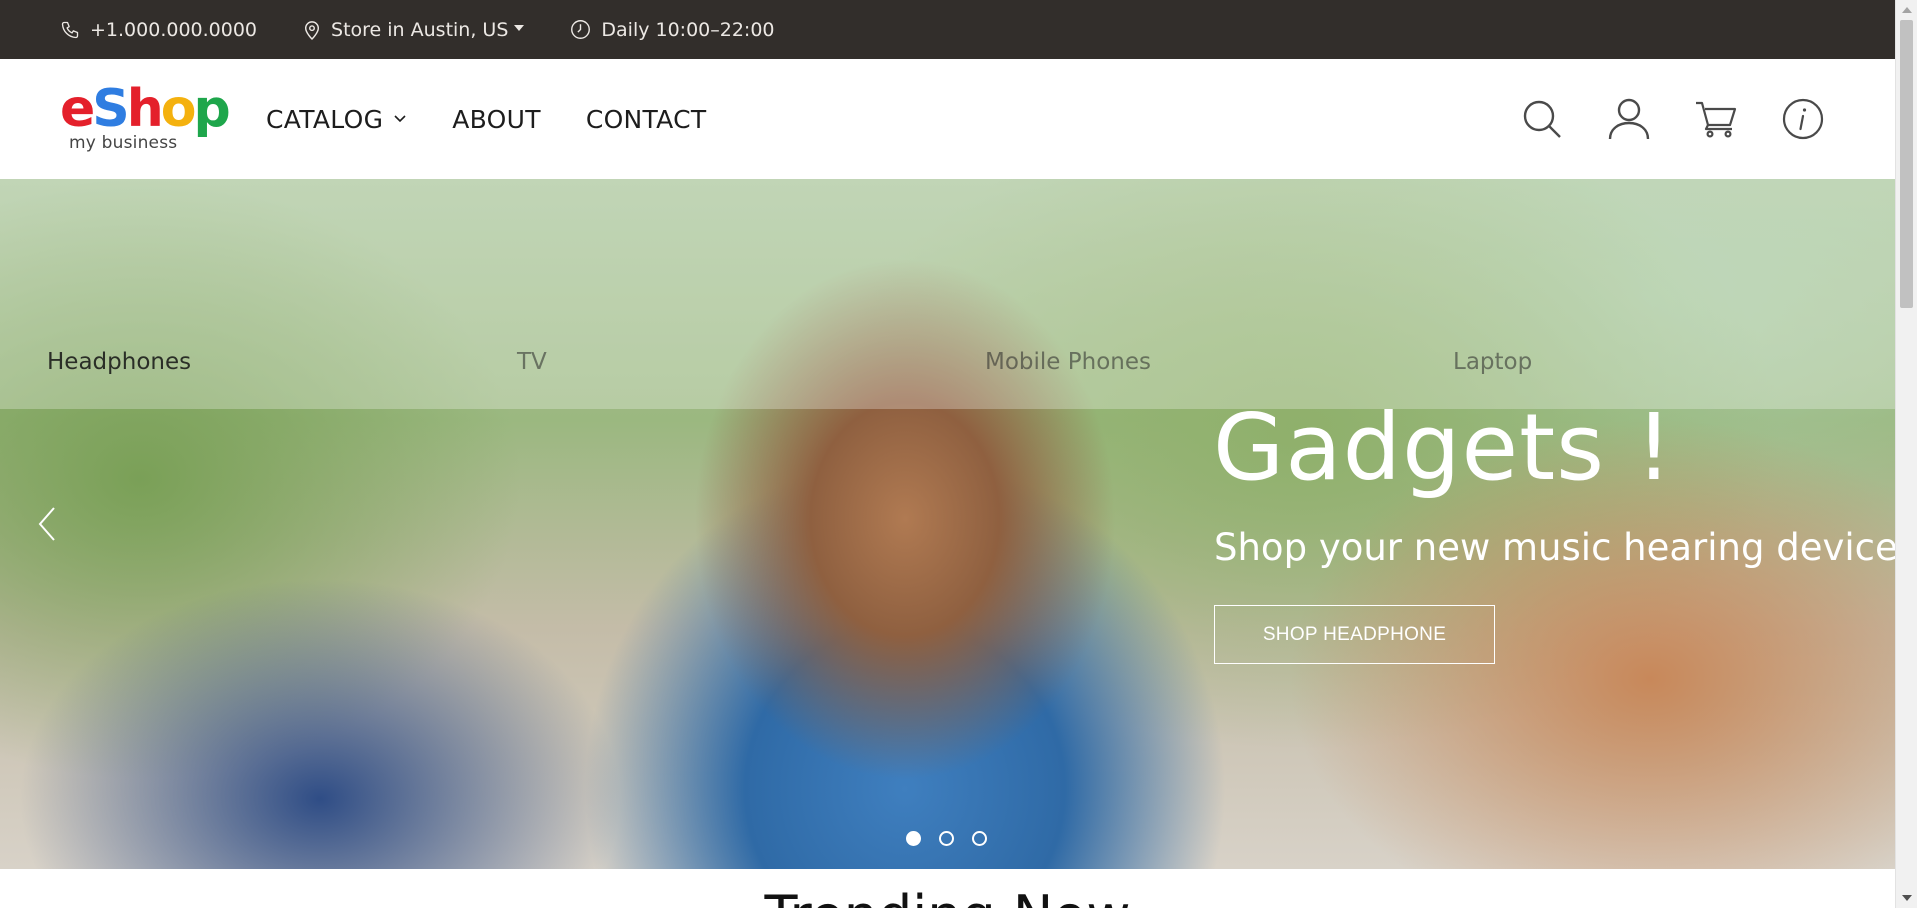  Describe the element at coordinates (955, 838) in the screenshot. I see `carousel-indicators` at that location.